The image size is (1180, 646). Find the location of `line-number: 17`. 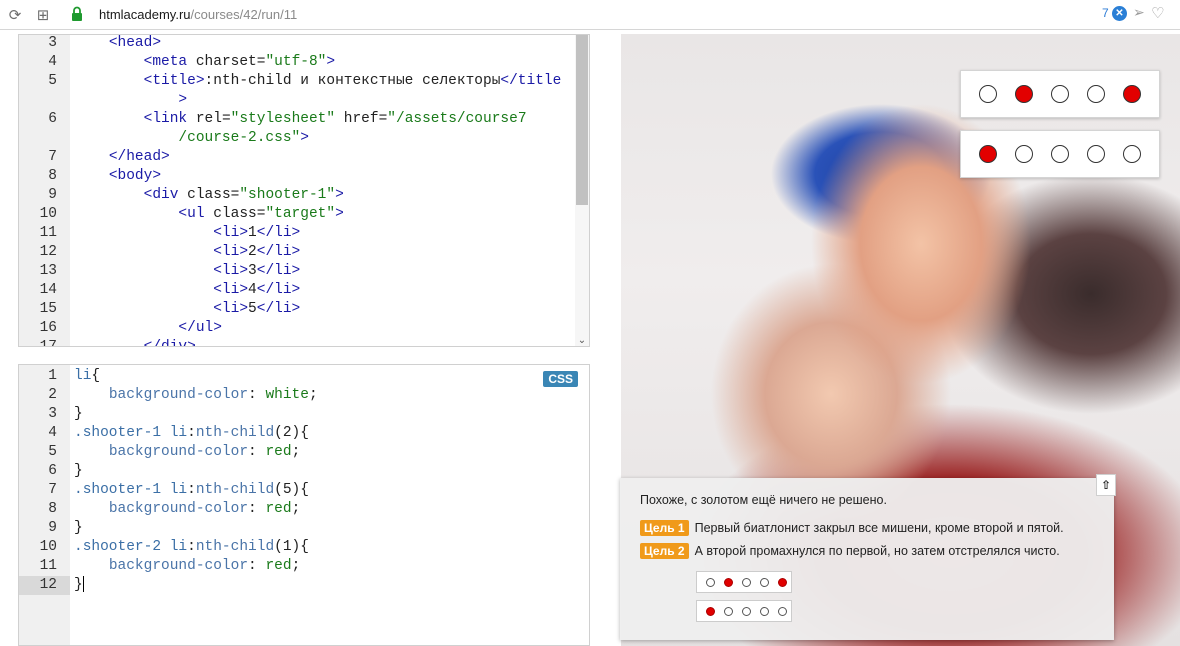

line-number: 17 is located at coordinates (48, 343).